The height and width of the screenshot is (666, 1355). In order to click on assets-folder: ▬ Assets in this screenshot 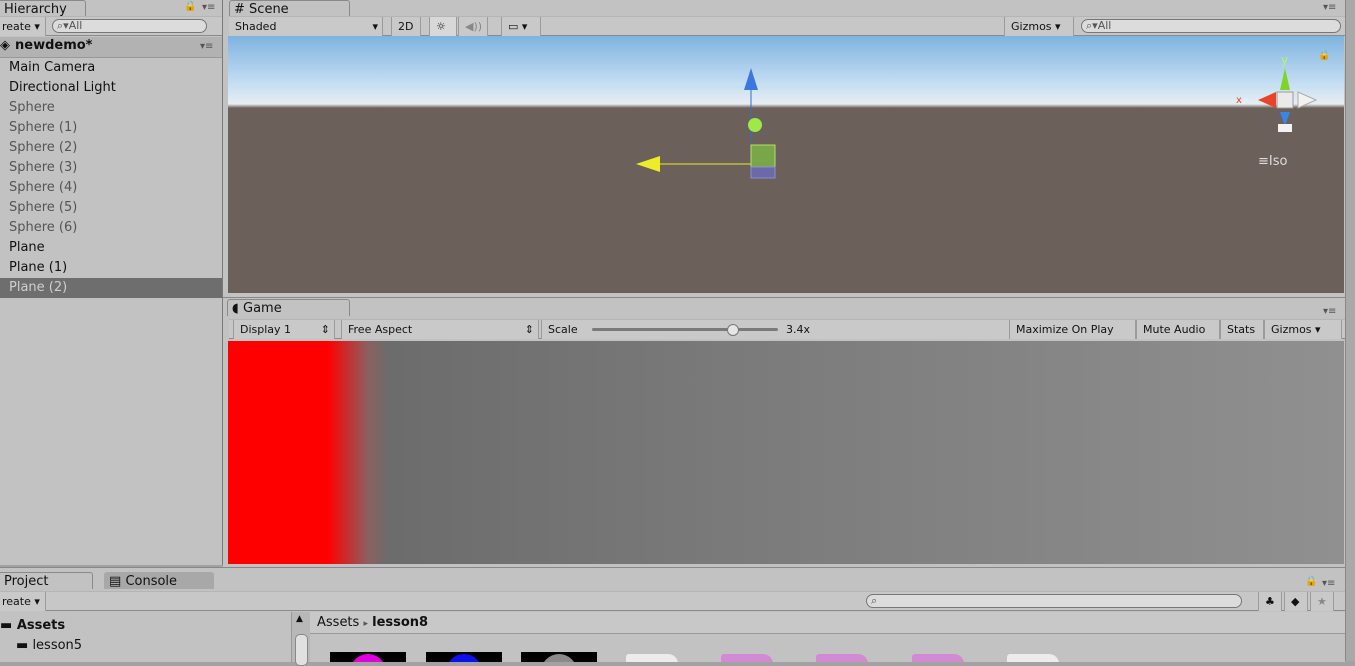, I will do `click(32, 625)`.